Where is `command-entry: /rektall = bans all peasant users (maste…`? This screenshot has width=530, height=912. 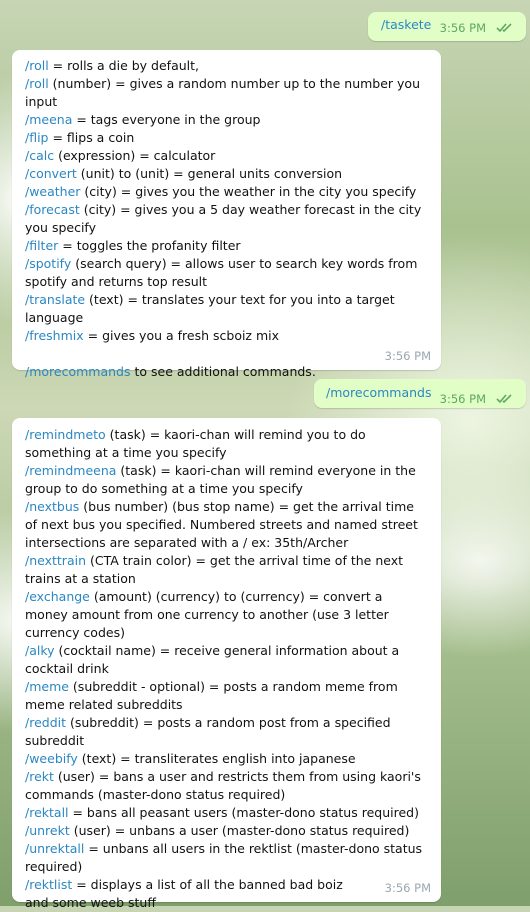
command-entry: /rektall = bans all peasant users (maste… is located at coordinates (227, 813).